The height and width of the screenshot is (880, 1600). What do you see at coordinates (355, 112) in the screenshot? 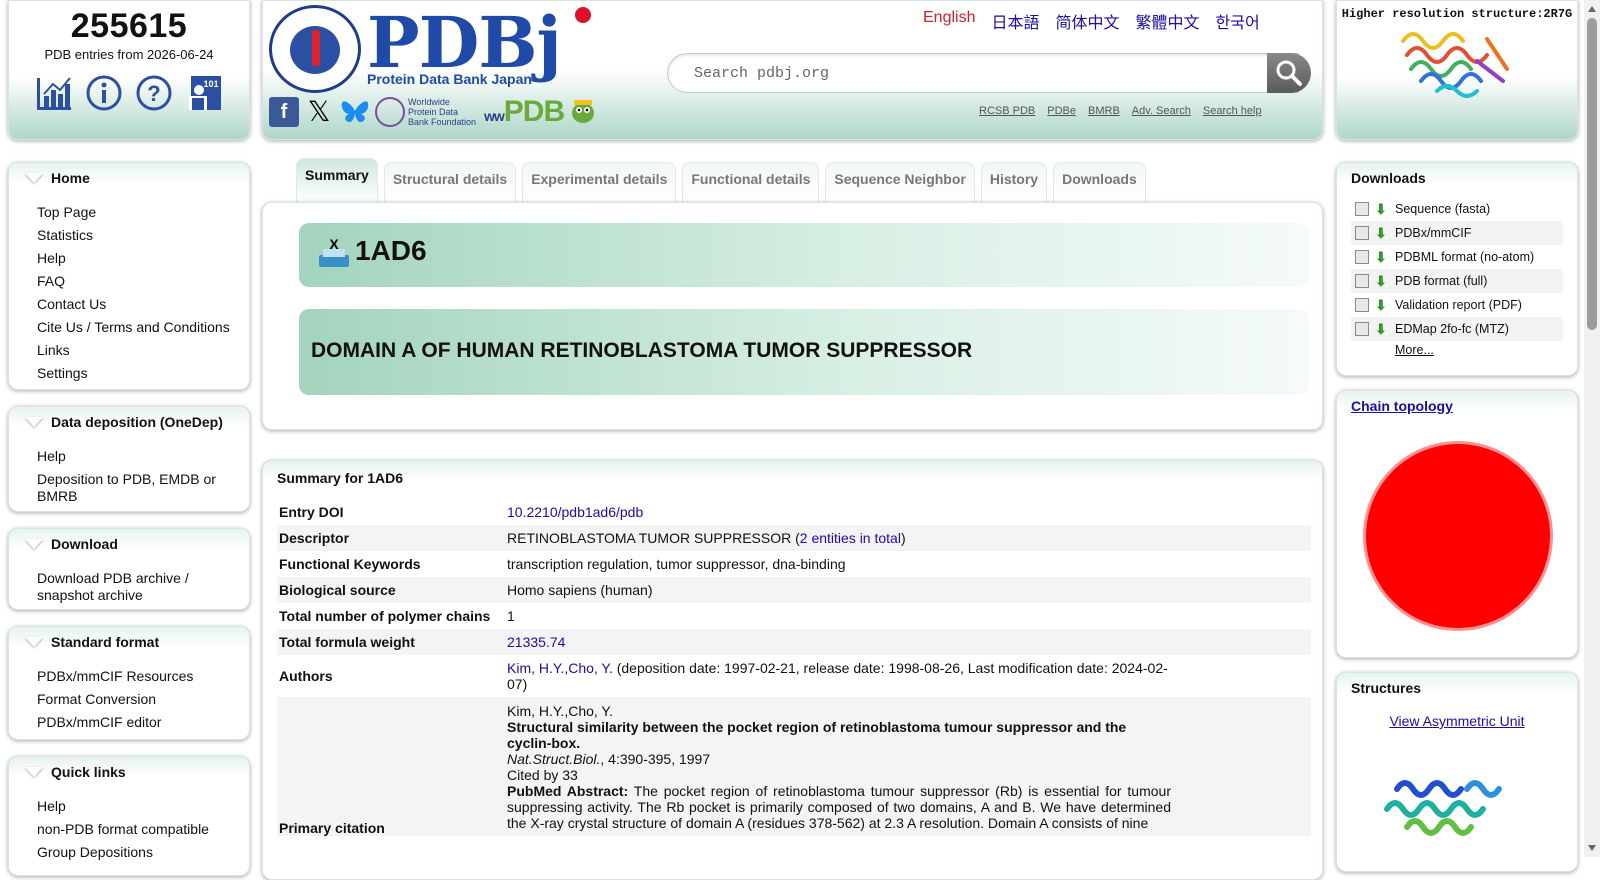
I see `bluesky-icon` at bounding box center [355, 112].